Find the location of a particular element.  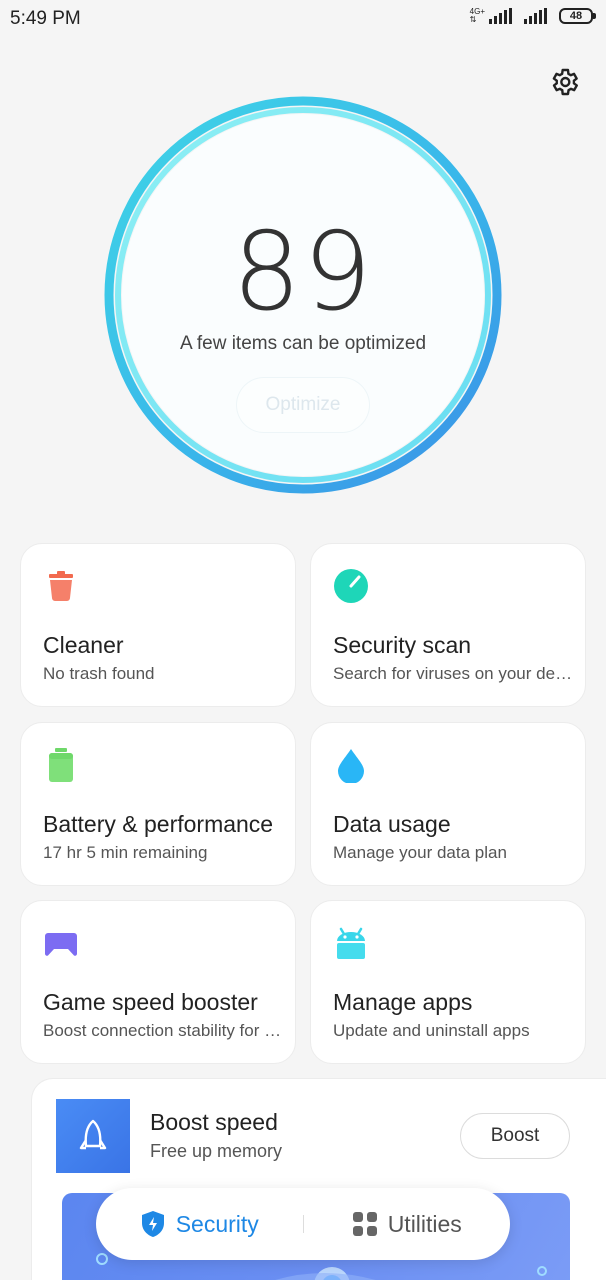

tile-subtitle: 17 hr 5 min remaining is located at coordinates (125, 852).